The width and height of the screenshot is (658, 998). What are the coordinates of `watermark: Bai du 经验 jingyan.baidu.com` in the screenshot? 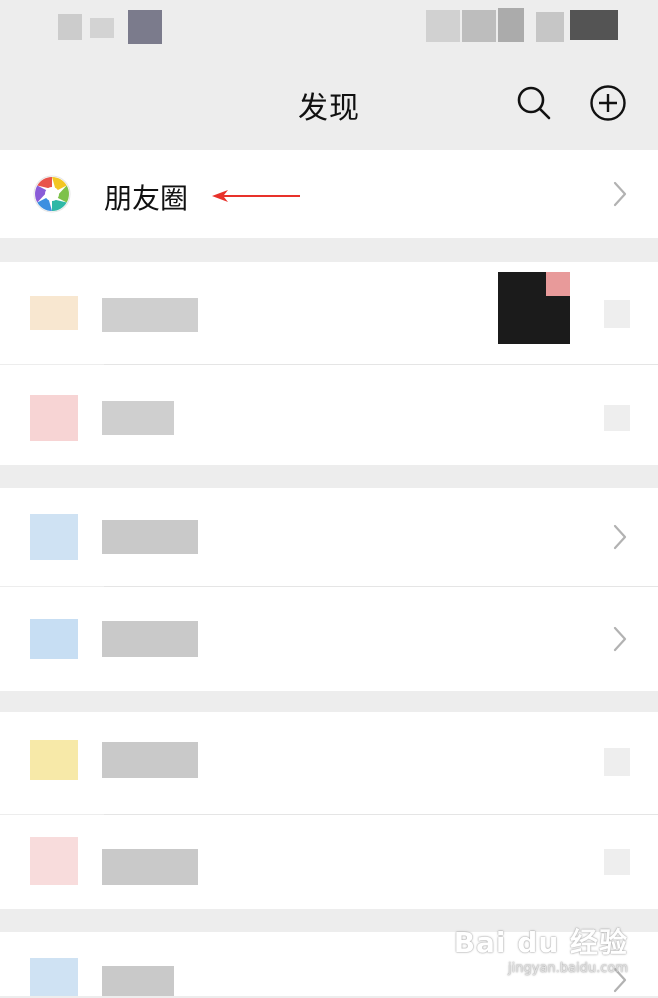 It's located at (541, 948).